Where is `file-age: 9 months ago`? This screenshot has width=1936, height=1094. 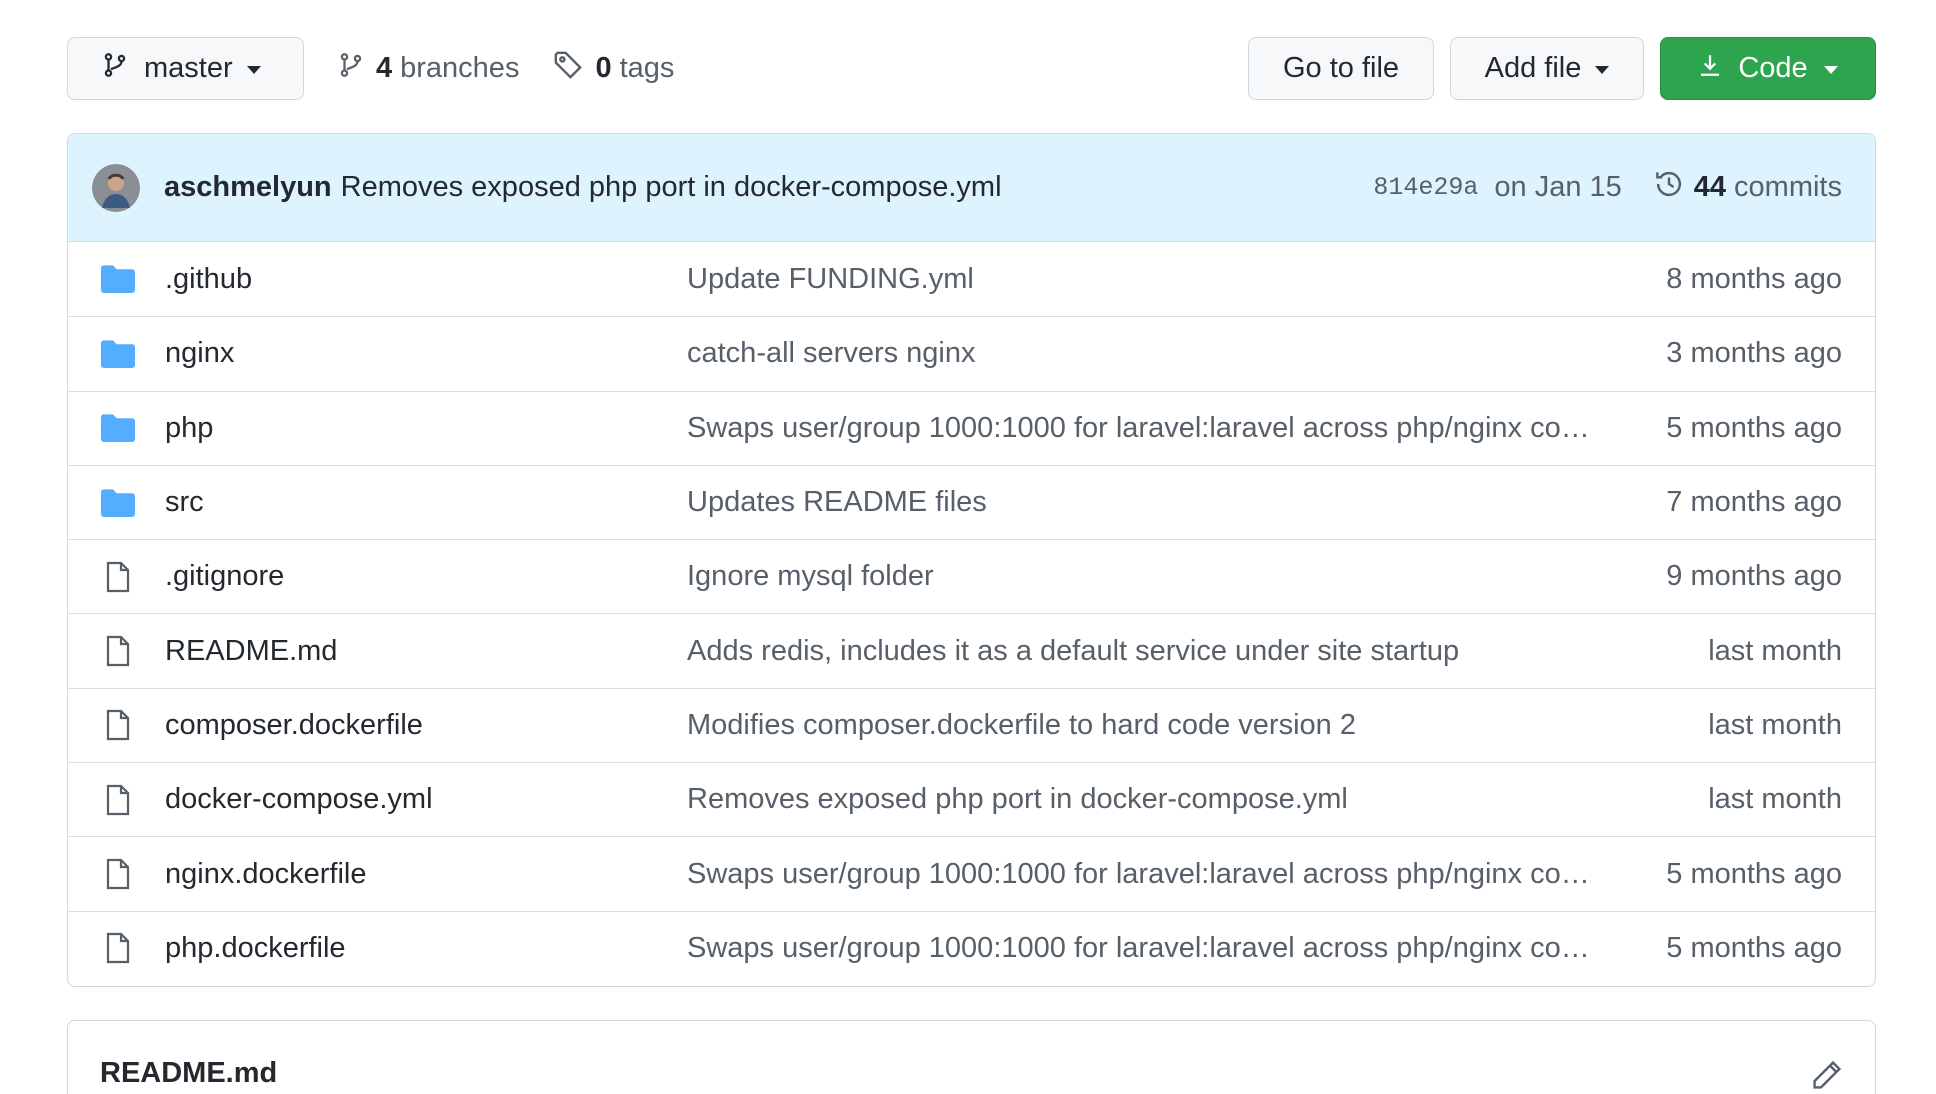
file-age: 9 months ago is located at coordinates (1754, 576).